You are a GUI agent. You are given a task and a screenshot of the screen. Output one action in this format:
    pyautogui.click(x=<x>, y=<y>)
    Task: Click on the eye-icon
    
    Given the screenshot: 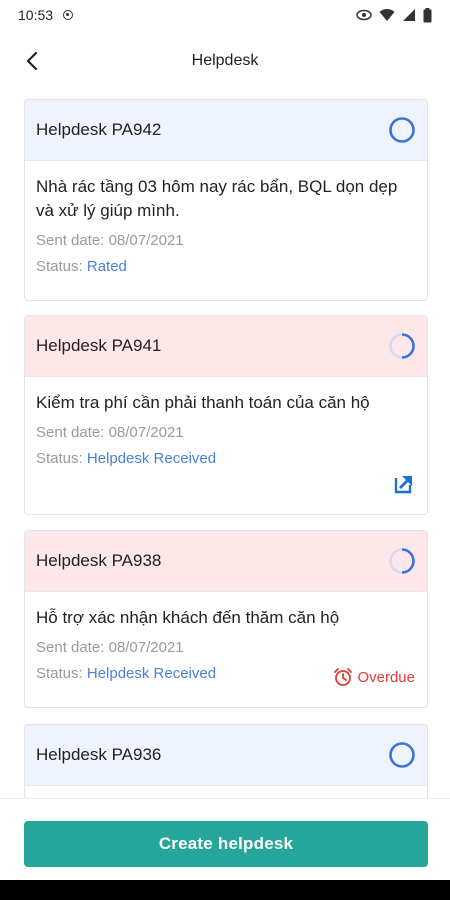 What is the action you would take?
    pyautogui.click(x=364, y=15)
    